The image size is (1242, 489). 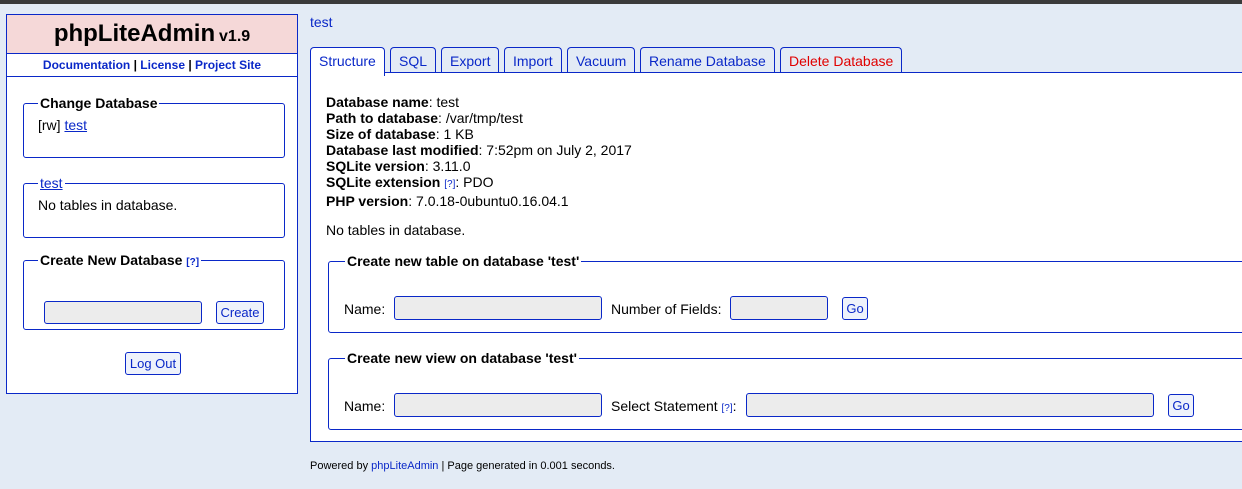 I want to click on number-of-fields-label: Number of Fields:, so click(x=666, y=309).